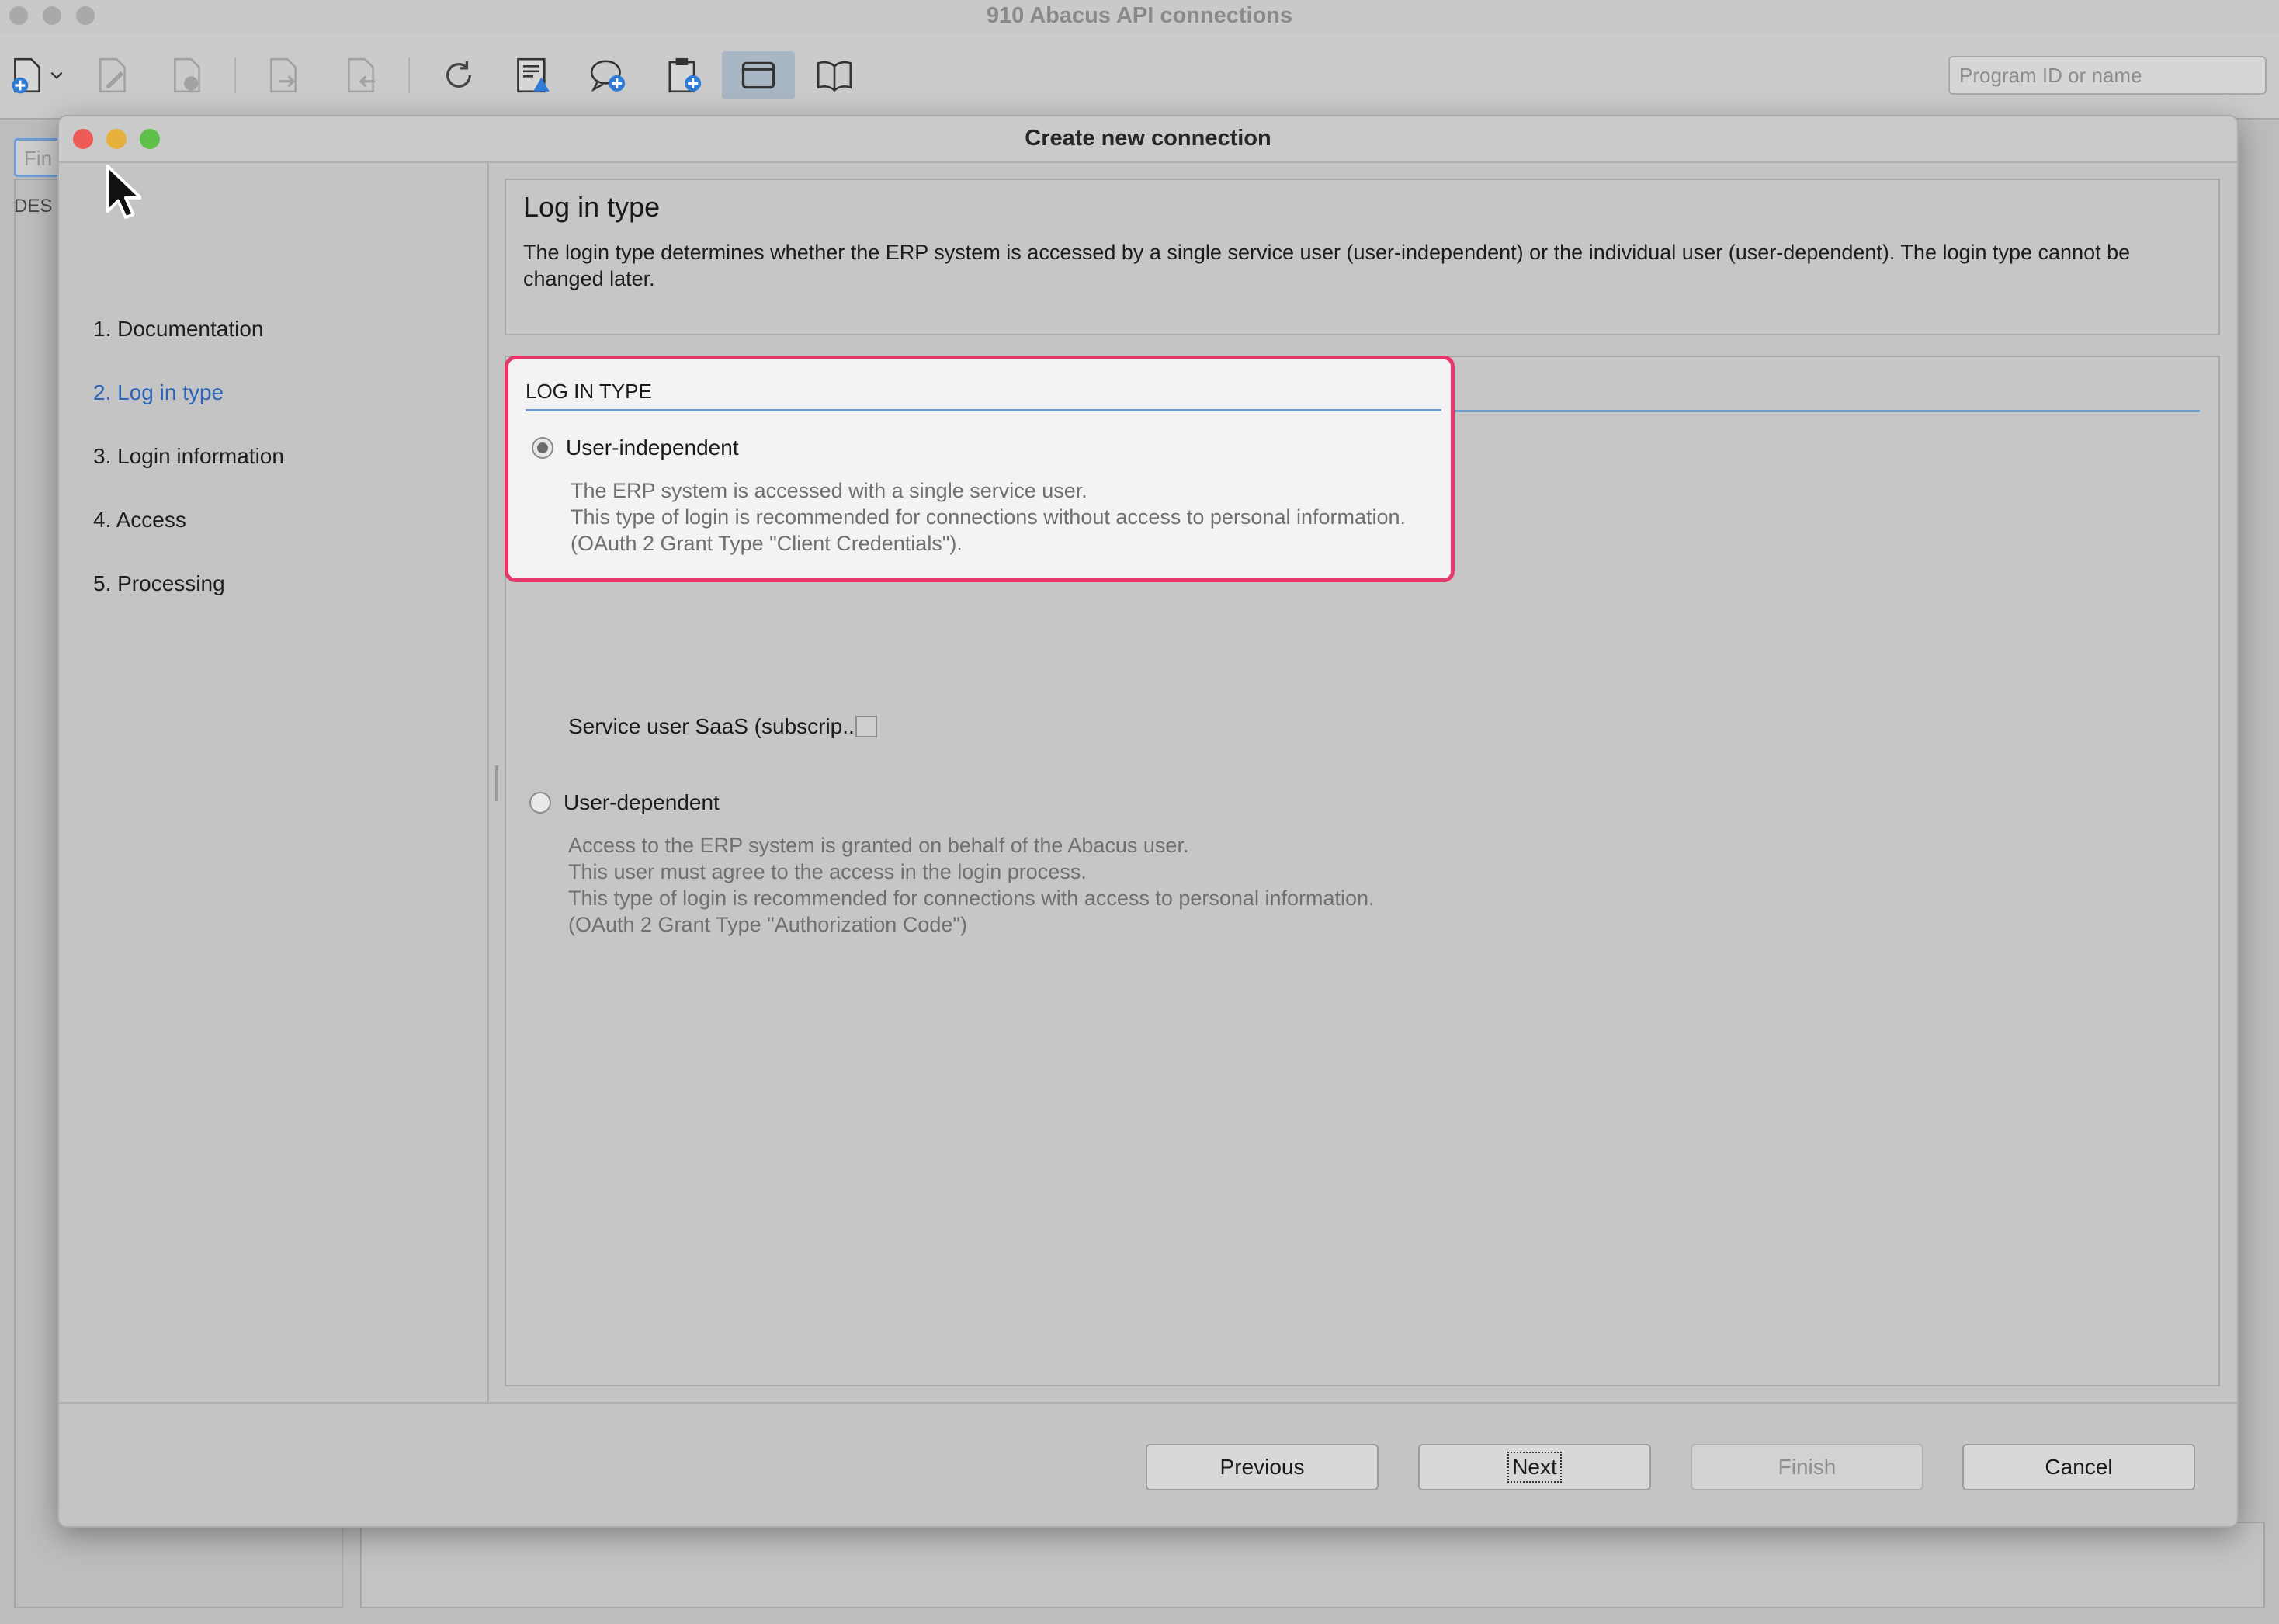  I want to click on next-button-label: Next, so click(1534, 1467).